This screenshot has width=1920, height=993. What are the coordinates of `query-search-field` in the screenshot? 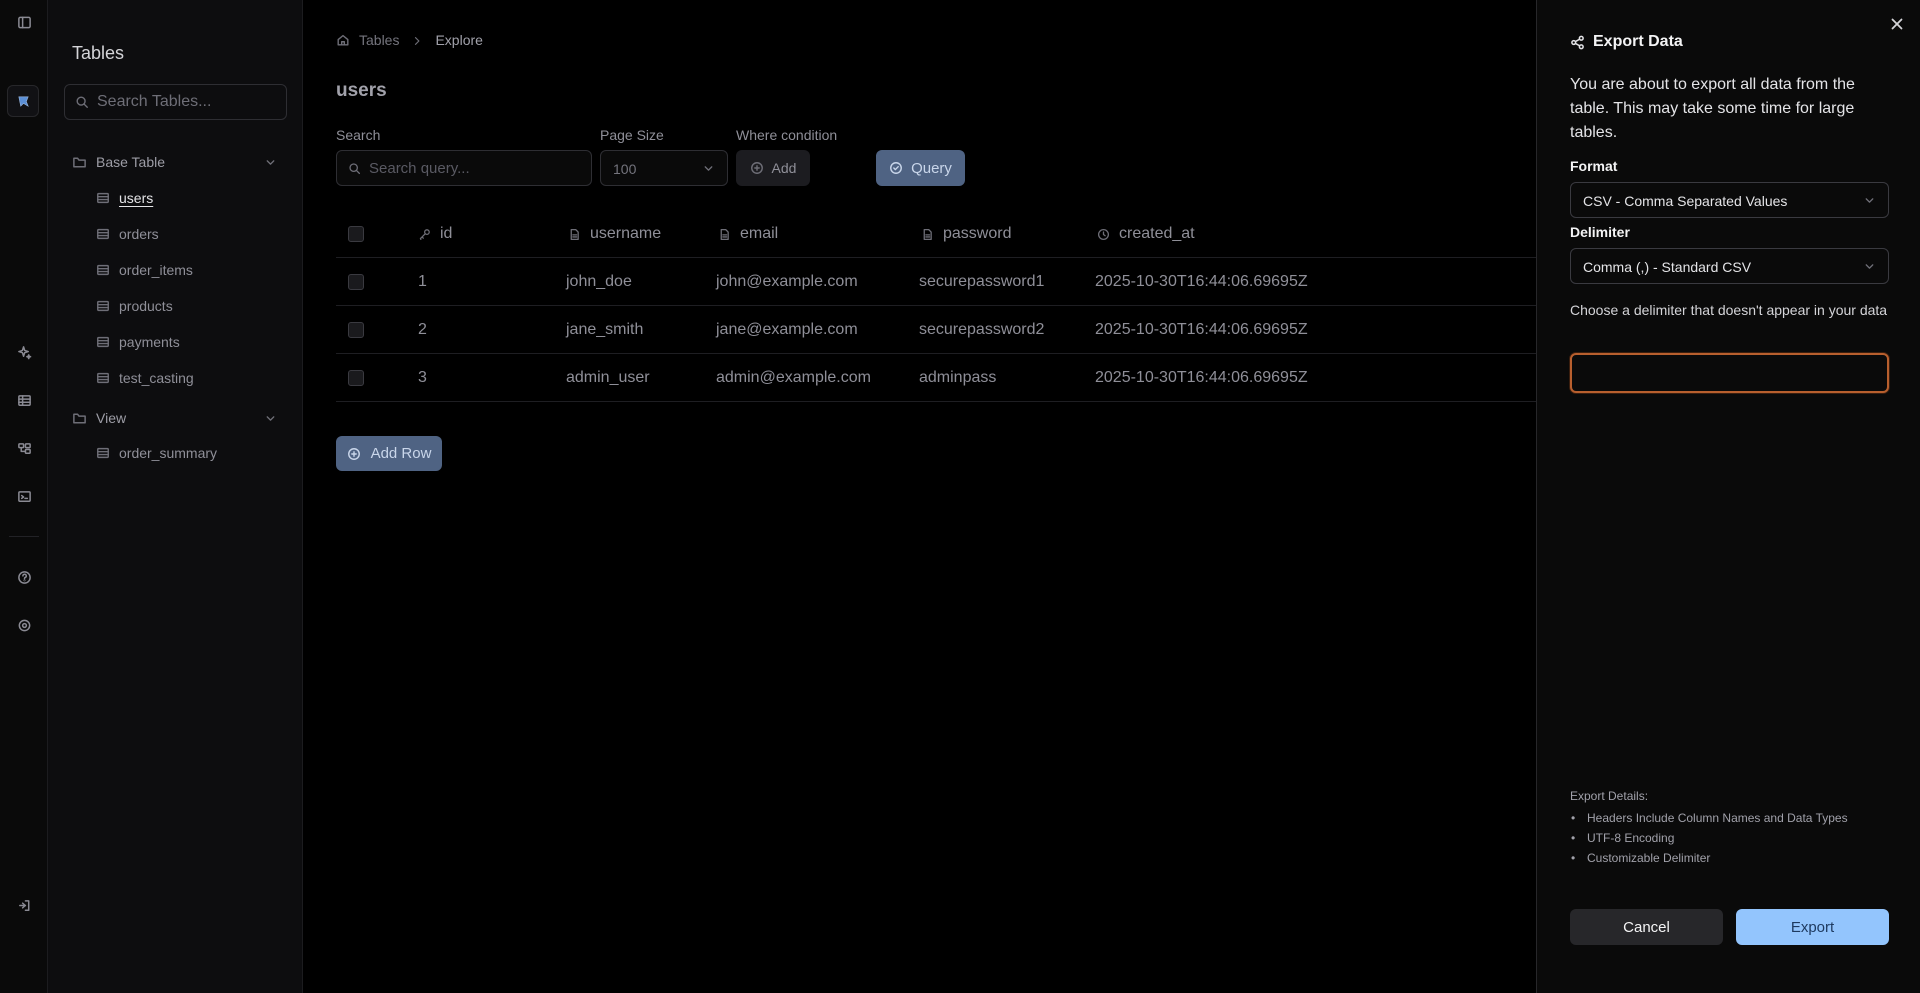 It's located at (464, 168).